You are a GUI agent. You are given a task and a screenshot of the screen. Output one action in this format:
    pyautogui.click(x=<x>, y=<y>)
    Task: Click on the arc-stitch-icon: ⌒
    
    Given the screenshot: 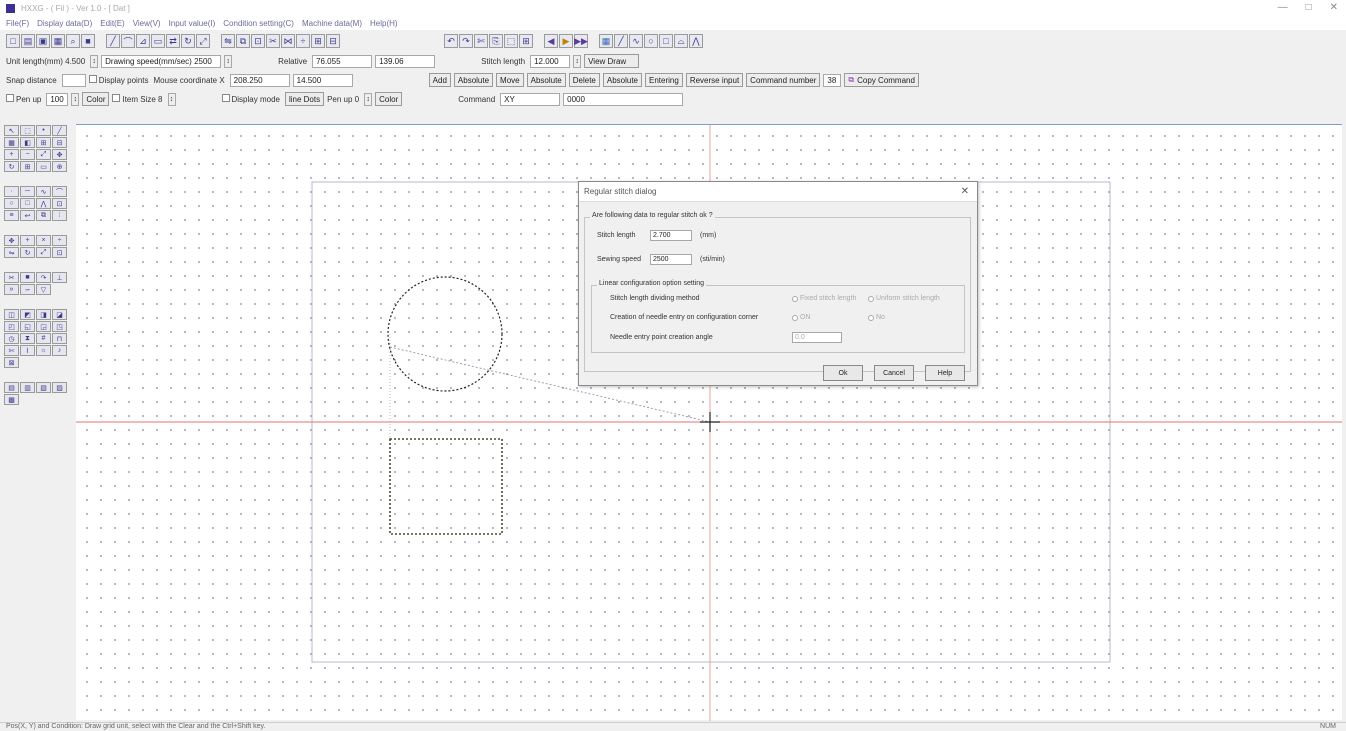 What is the action you would take?
    pyautogui.click(x=59, y=191)
    